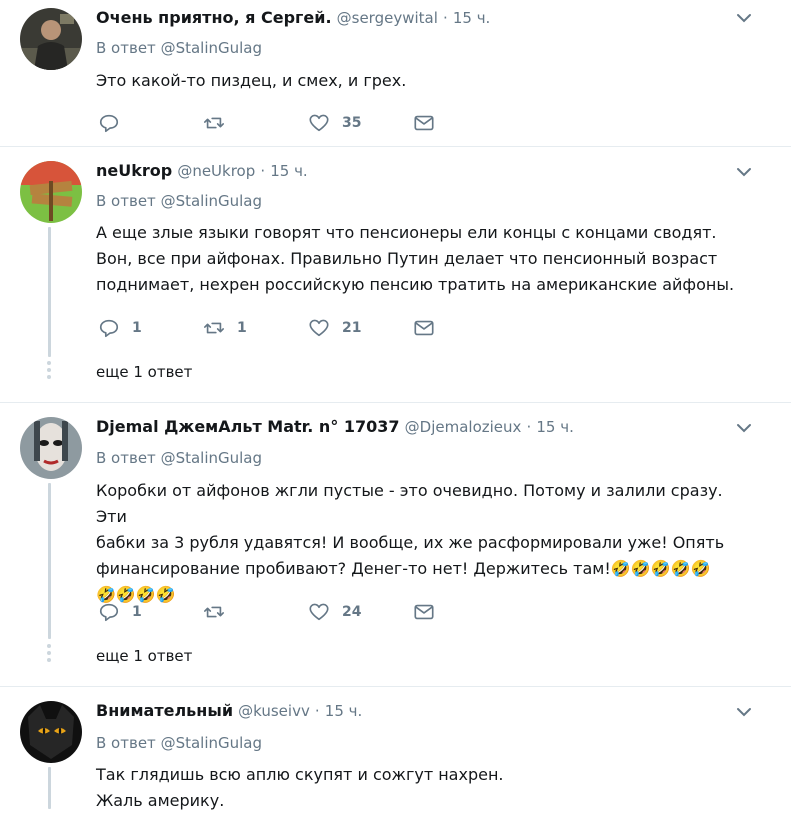 This screenshot has width=791, height=814. What do you see at coordinates (352, 328) in the screenshot?
I see `like-count: 21` at bounding box center [352, 328].